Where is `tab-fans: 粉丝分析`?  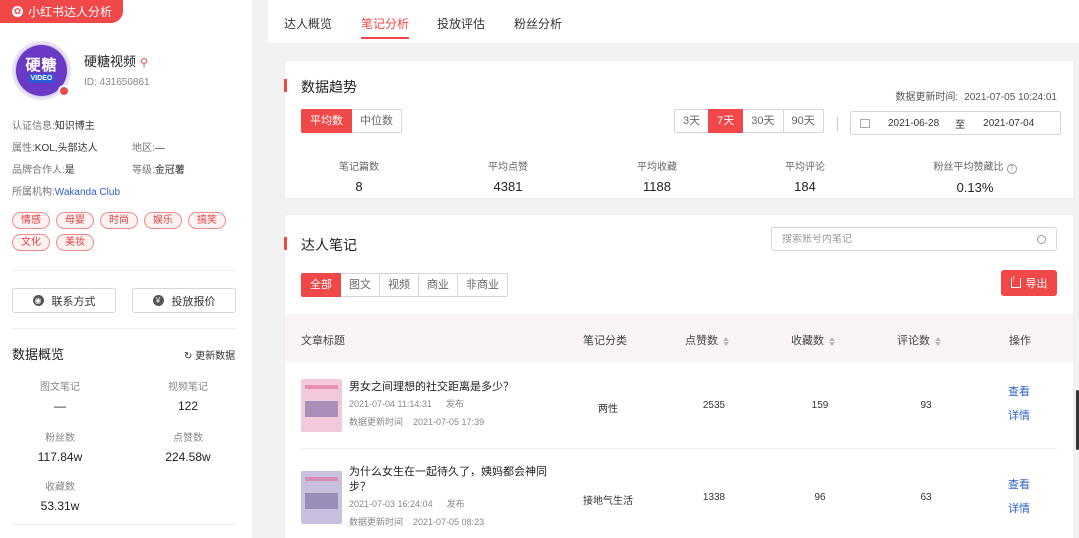 tab-fans: 粉丝分析 is located at coordinates (538, 23).